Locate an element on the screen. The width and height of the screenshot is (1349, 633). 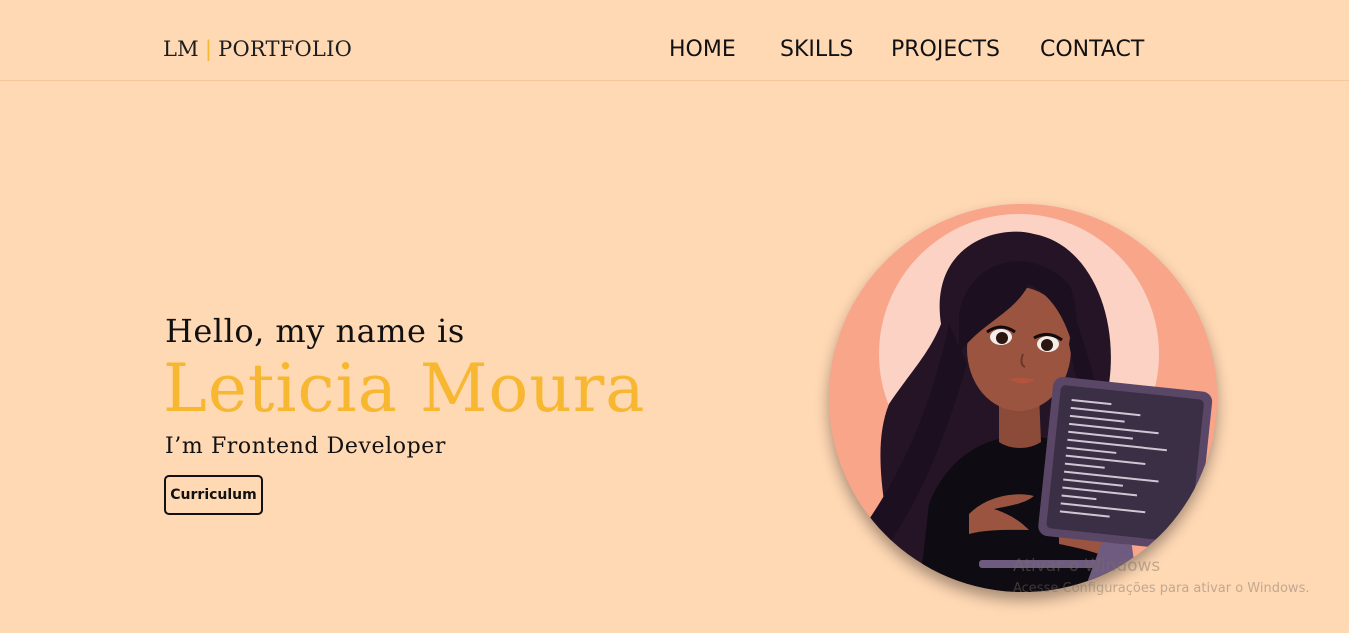
nav-projects-link: PROJECTS is located at coordinates (945, 50).